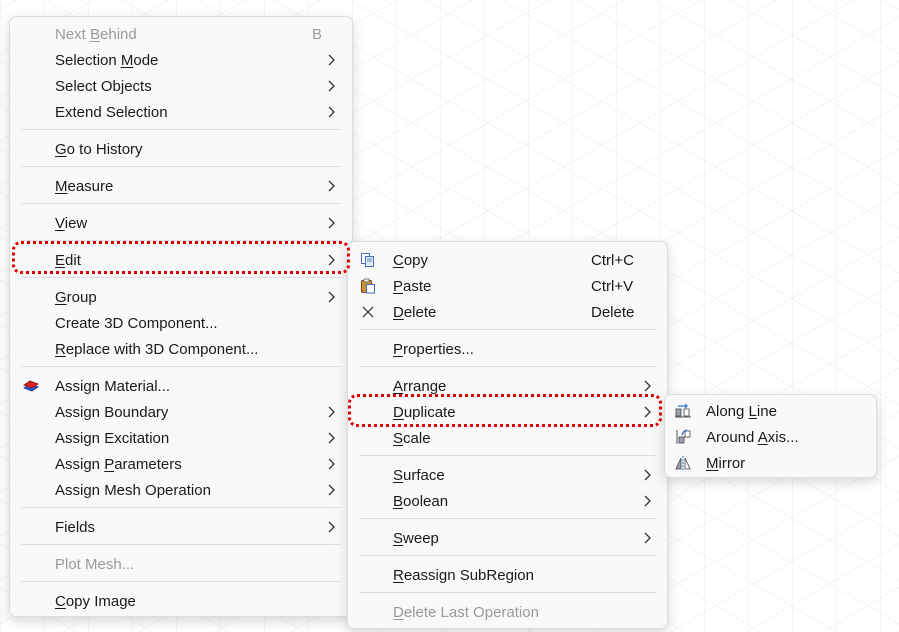 Image resolution: width=899 pixels, height=632 pixels. Describe the element at coordinates (181, 60) in the screenshot. I see `menu-item-selection-mode: Selection Mode` at that location.